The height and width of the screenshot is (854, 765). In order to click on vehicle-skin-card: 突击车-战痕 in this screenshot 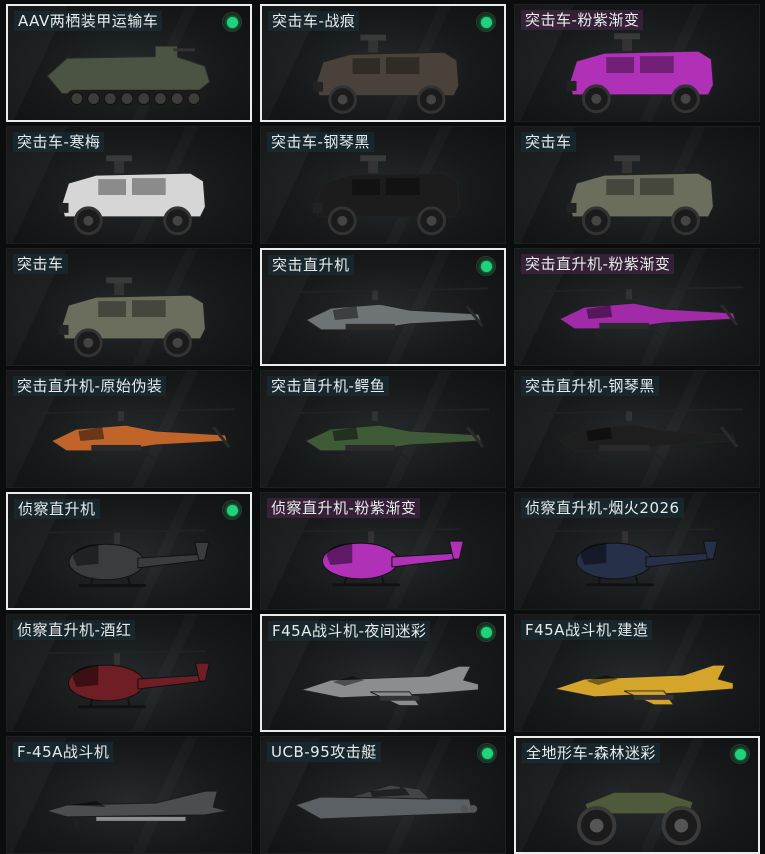, I will do `click(383, 63)`.